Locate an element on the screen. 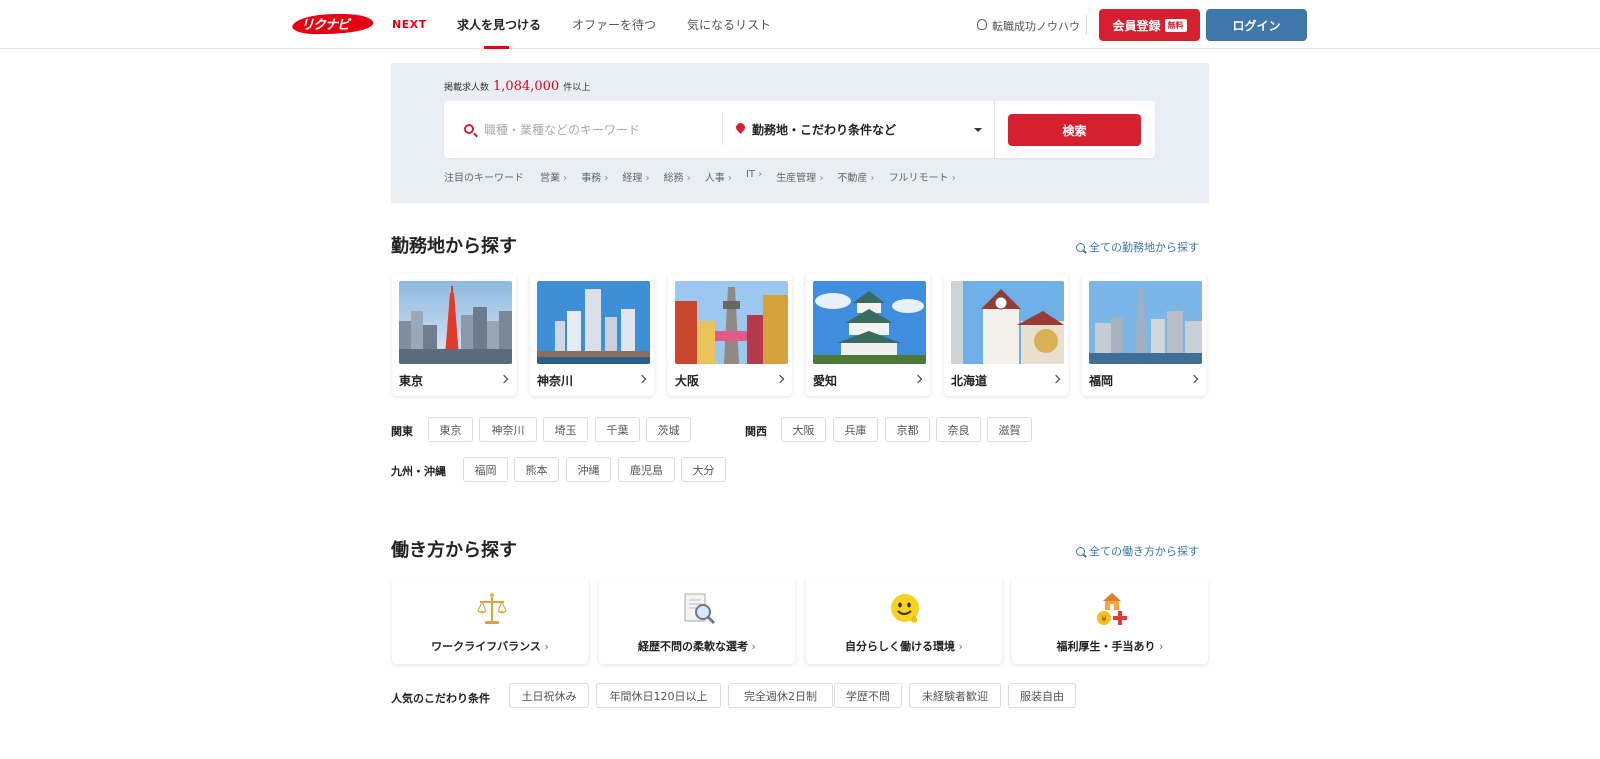  keyword-link: フルリモート is located at coordinates (922, 176).